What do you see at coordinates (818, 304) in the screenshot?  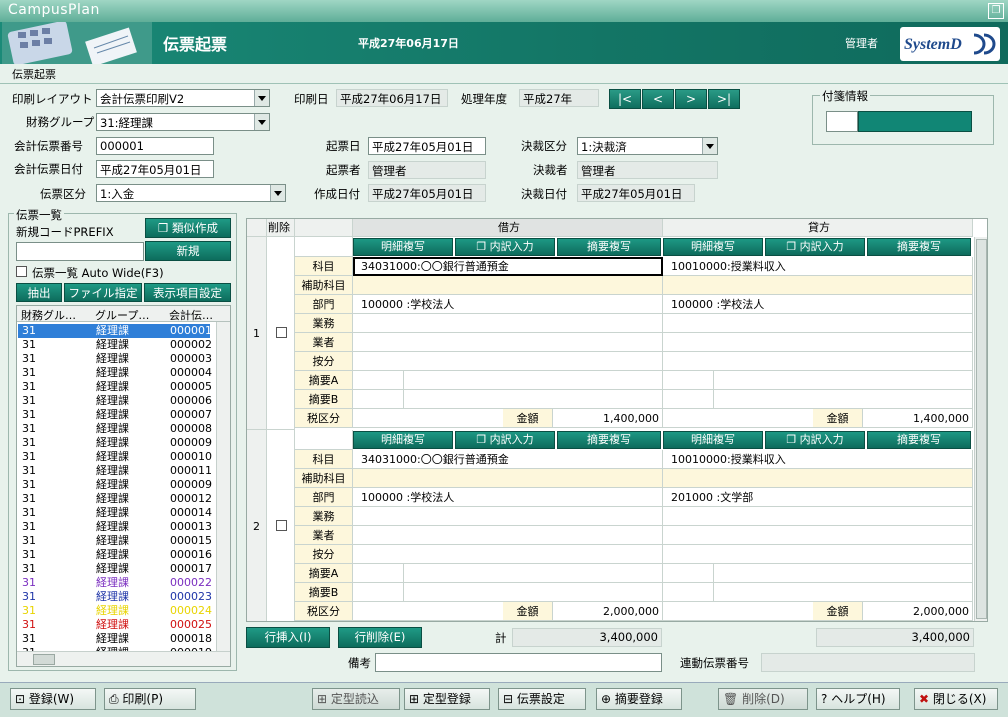 I see `grid-credit-cell: 100000 :学校法人` at bounding box center [818, 304].